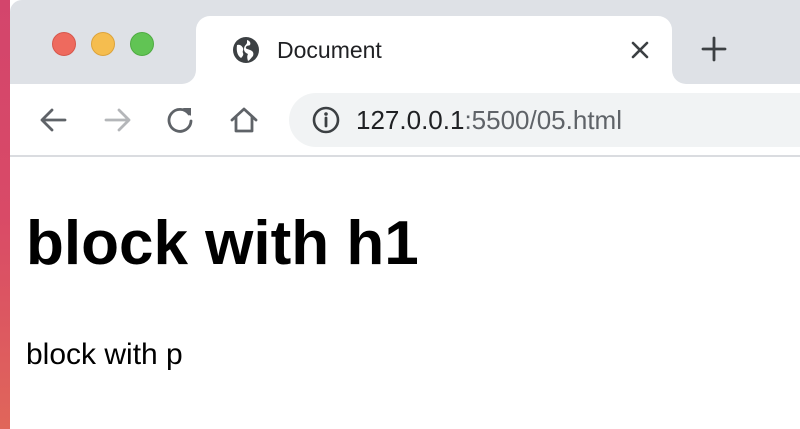 Image resolution: width=800 pixels, height=429 pixels. I want to click on desktop-background-edge, so click(5, 214).